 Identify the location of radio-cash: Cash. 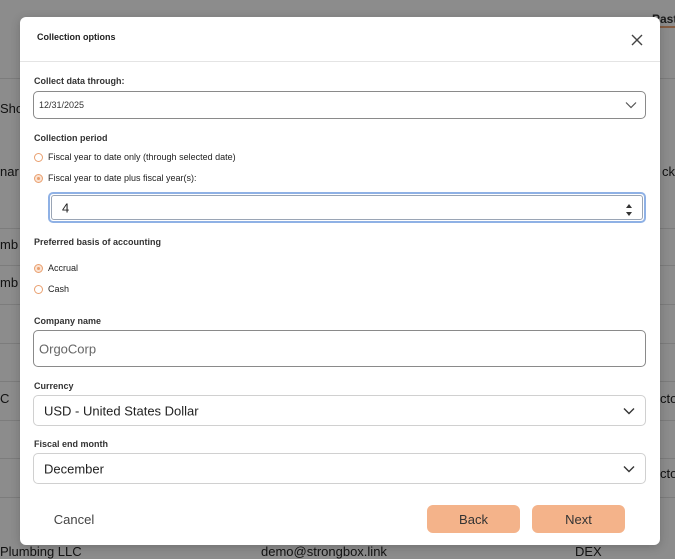
(51, 289).